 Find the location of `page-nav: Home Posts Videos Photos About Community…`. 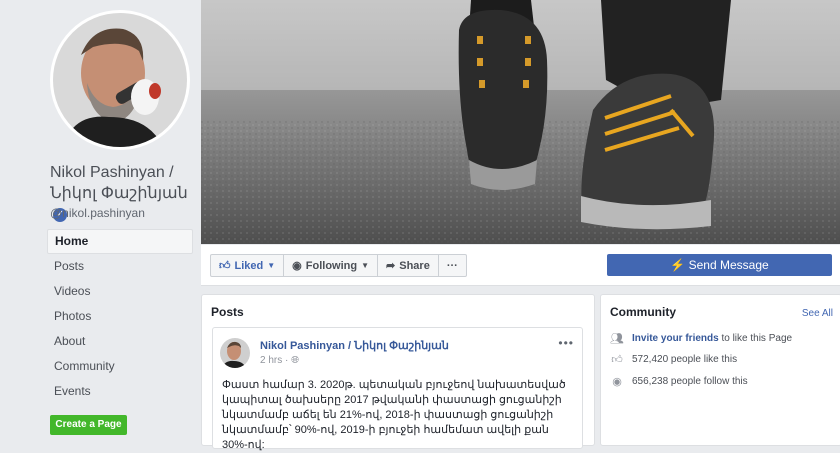

page-nav: Home Posts Videos Photos About Community… is located at coordinates (120, 316).